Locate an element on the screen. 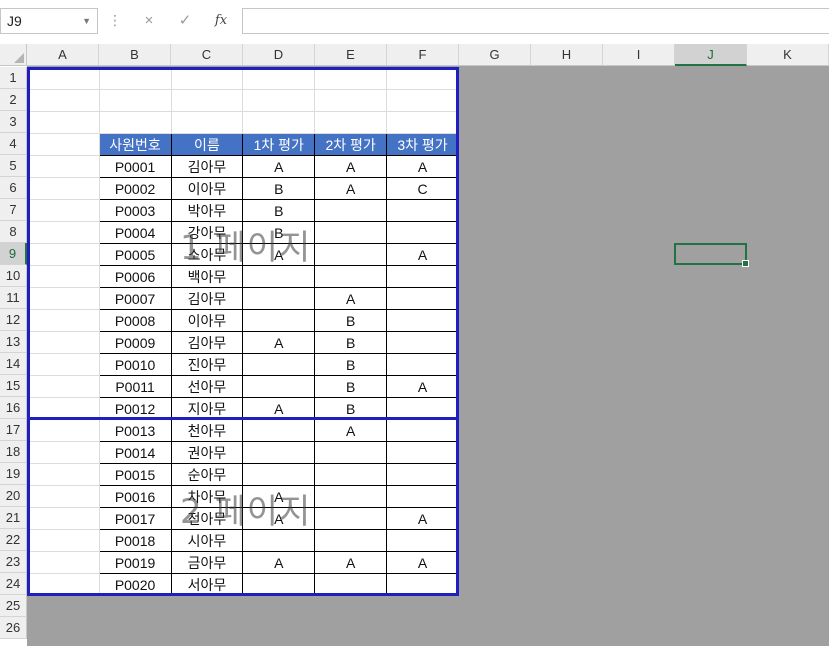  column-title-cell: 이름 is located at coordinates (207, 144).